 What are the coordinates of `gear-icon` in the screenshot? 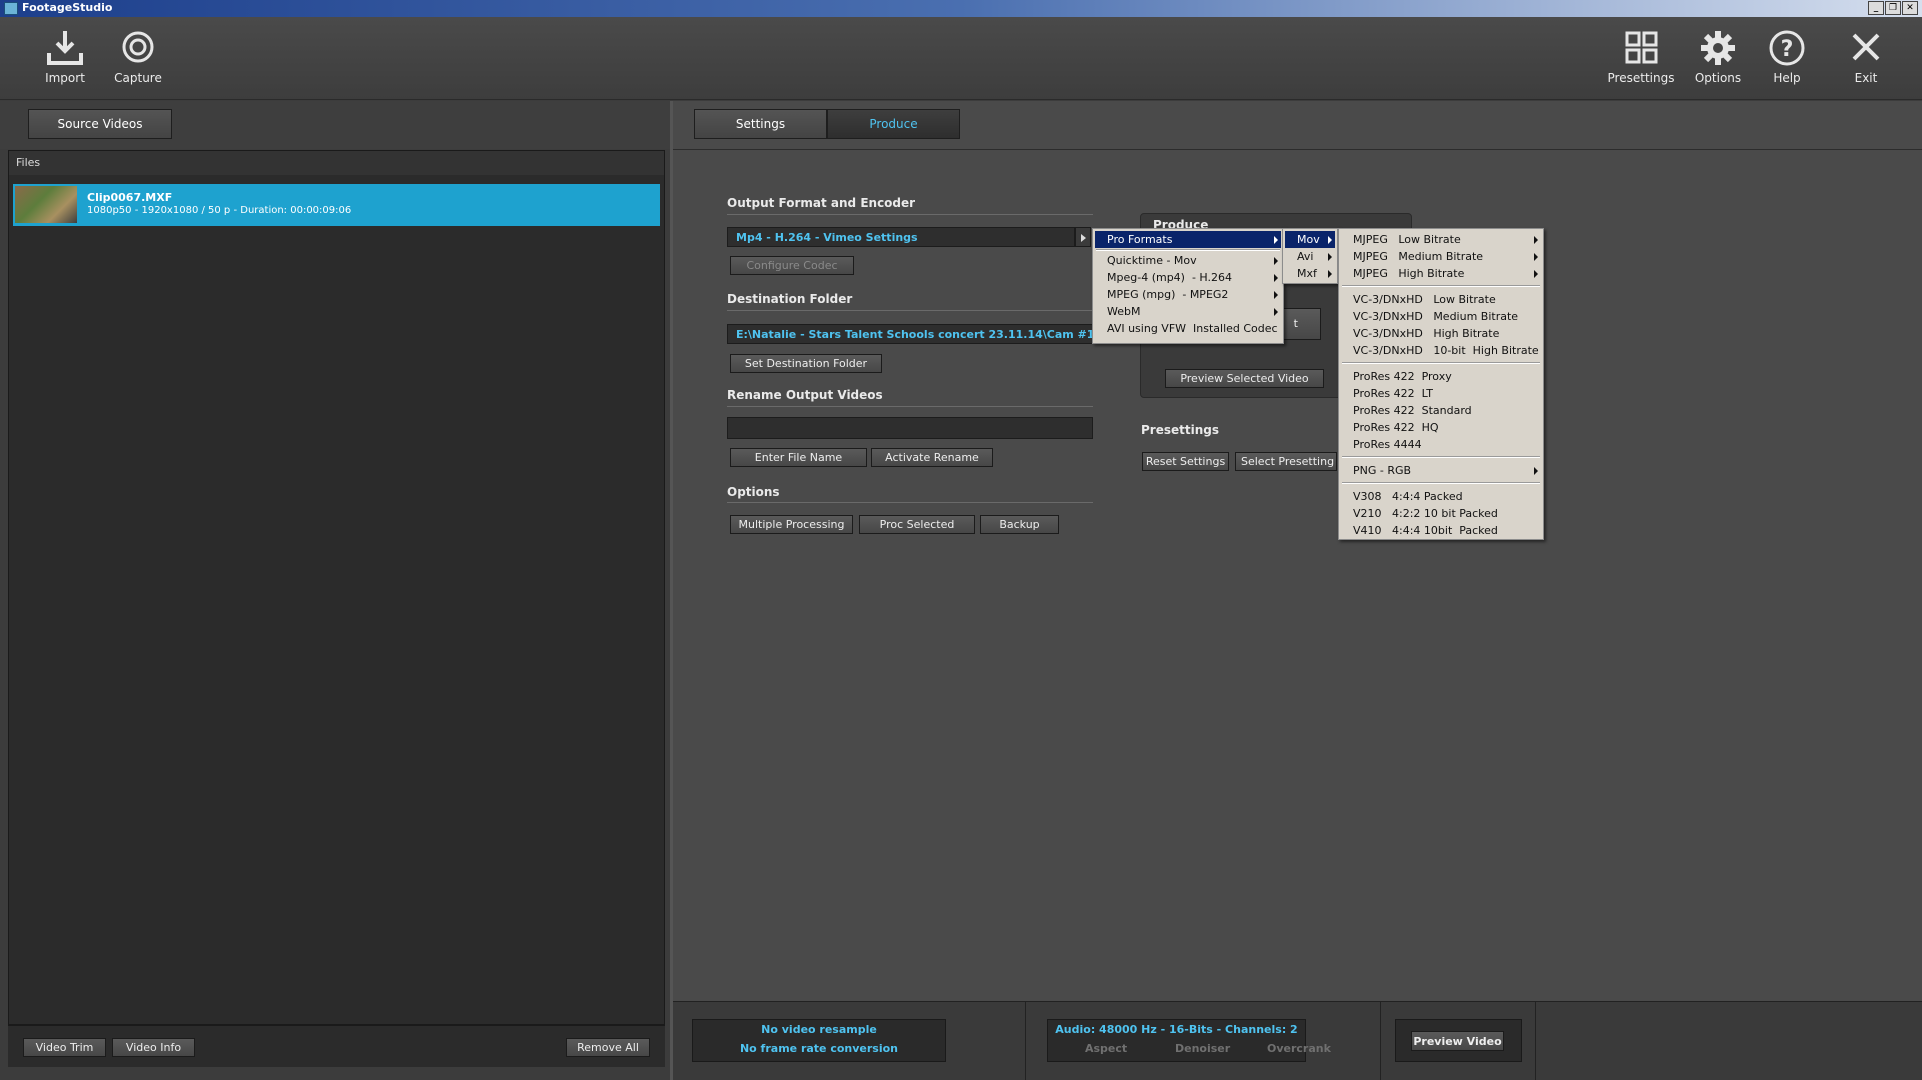 It's located at (1718, 48).